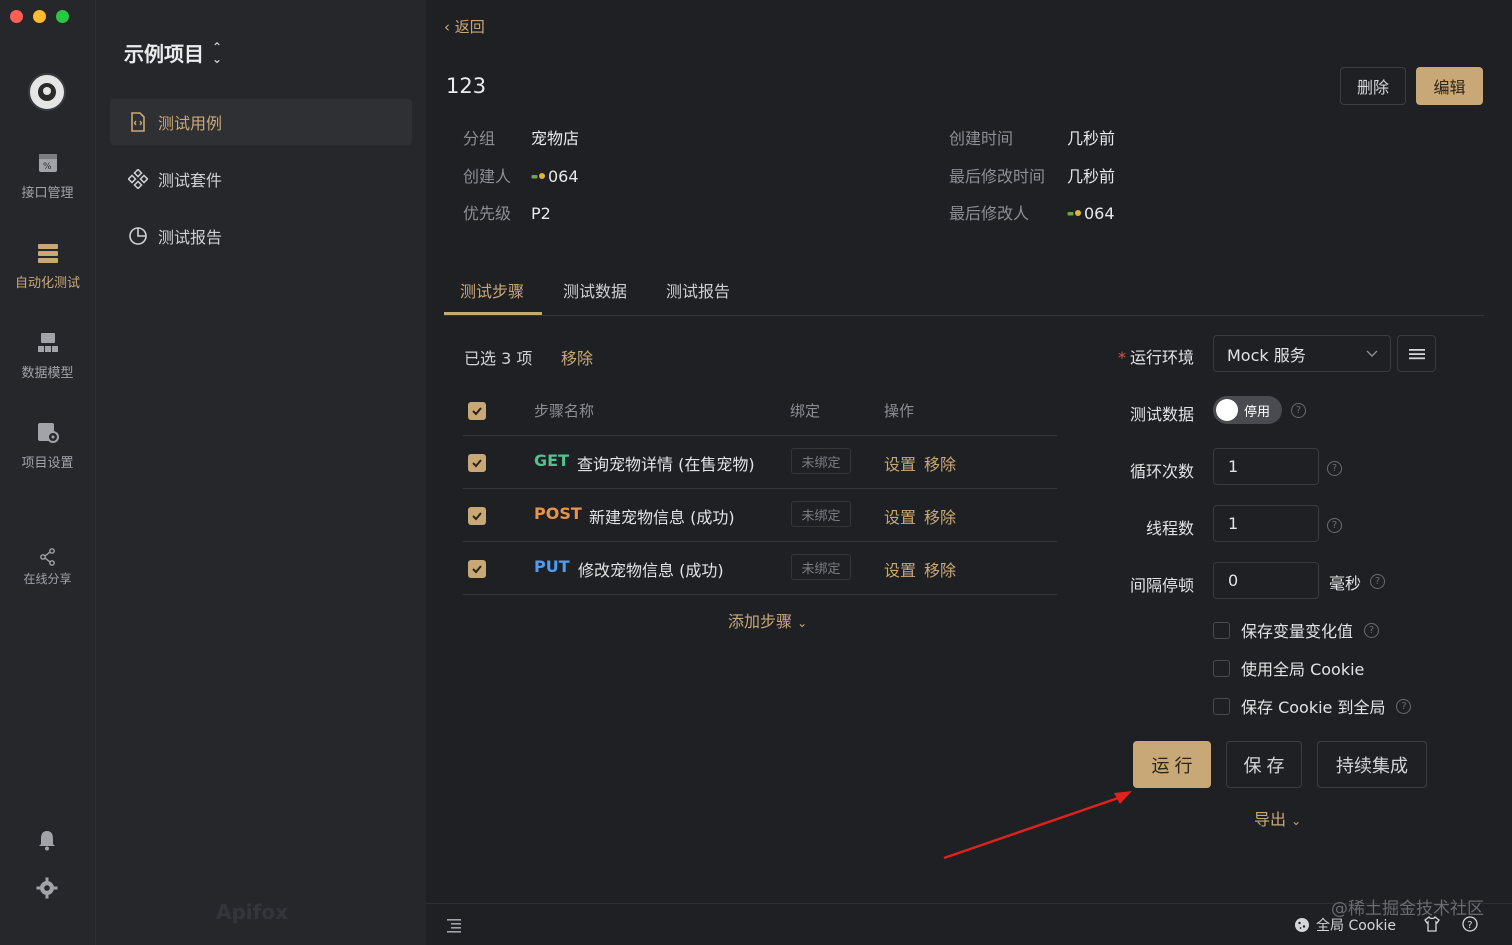 This screenshot has height=945, width=1512. Describe the element at coordinates (666, 463) in the screenshot. I see `step-name: 查询宠物详情 (在售宠物)` at that location.